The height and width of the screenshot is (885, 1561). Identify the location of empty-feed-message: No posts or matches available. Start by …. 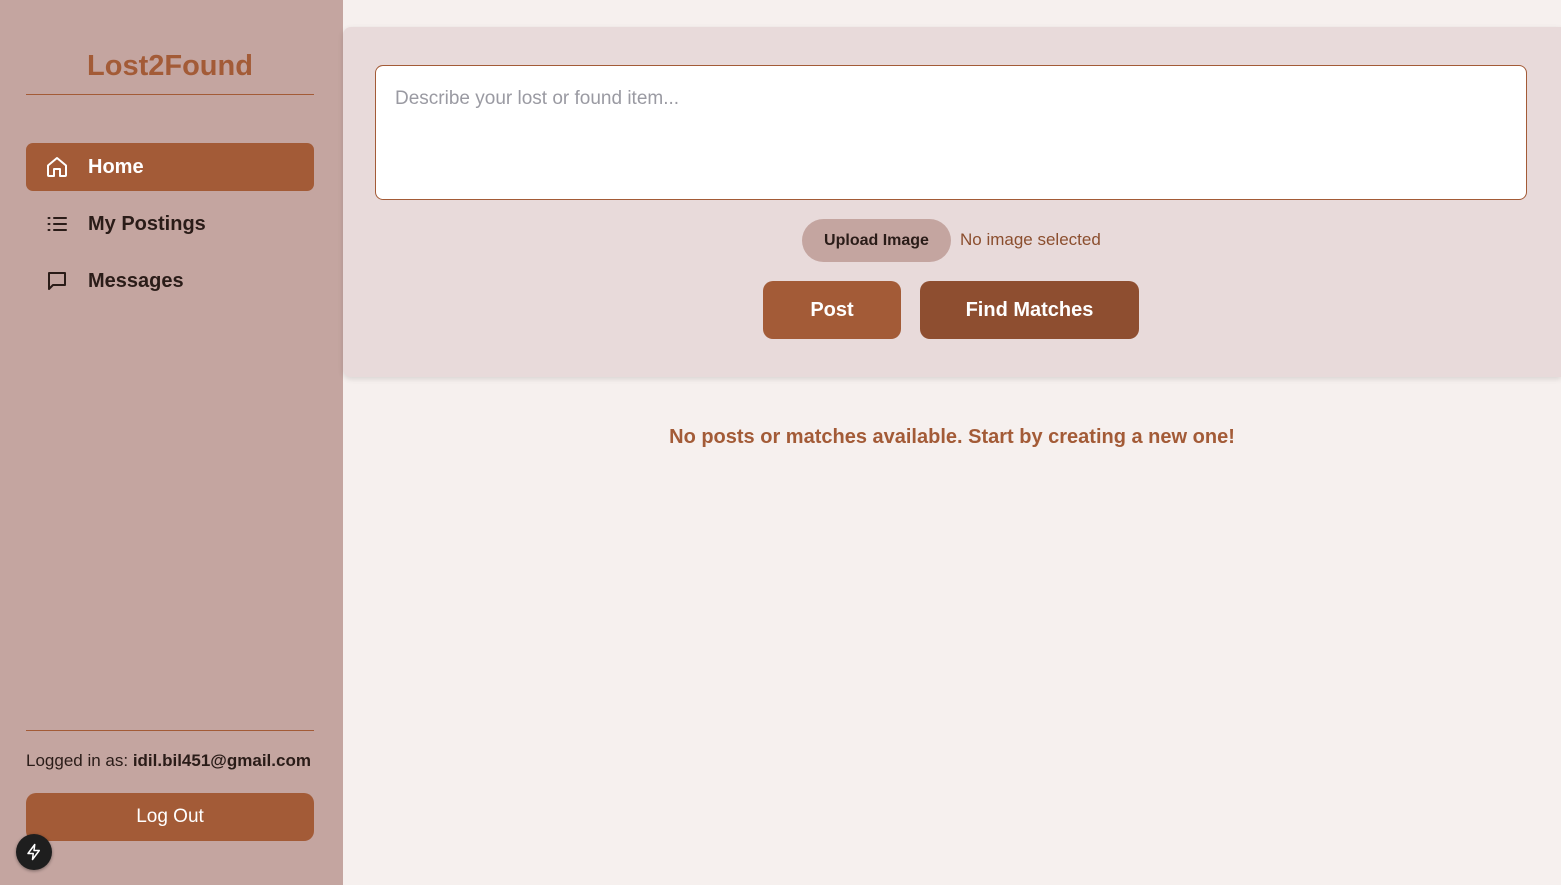
(952, 437).